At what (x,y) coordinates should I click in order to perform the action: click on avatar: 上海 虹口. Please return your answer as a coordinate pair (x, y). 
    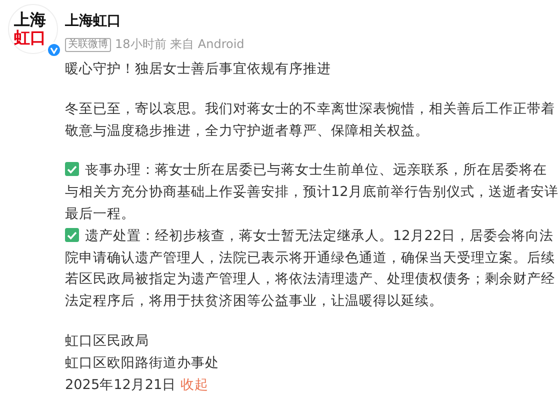
    Looking at the image, I should click on (33, 29).